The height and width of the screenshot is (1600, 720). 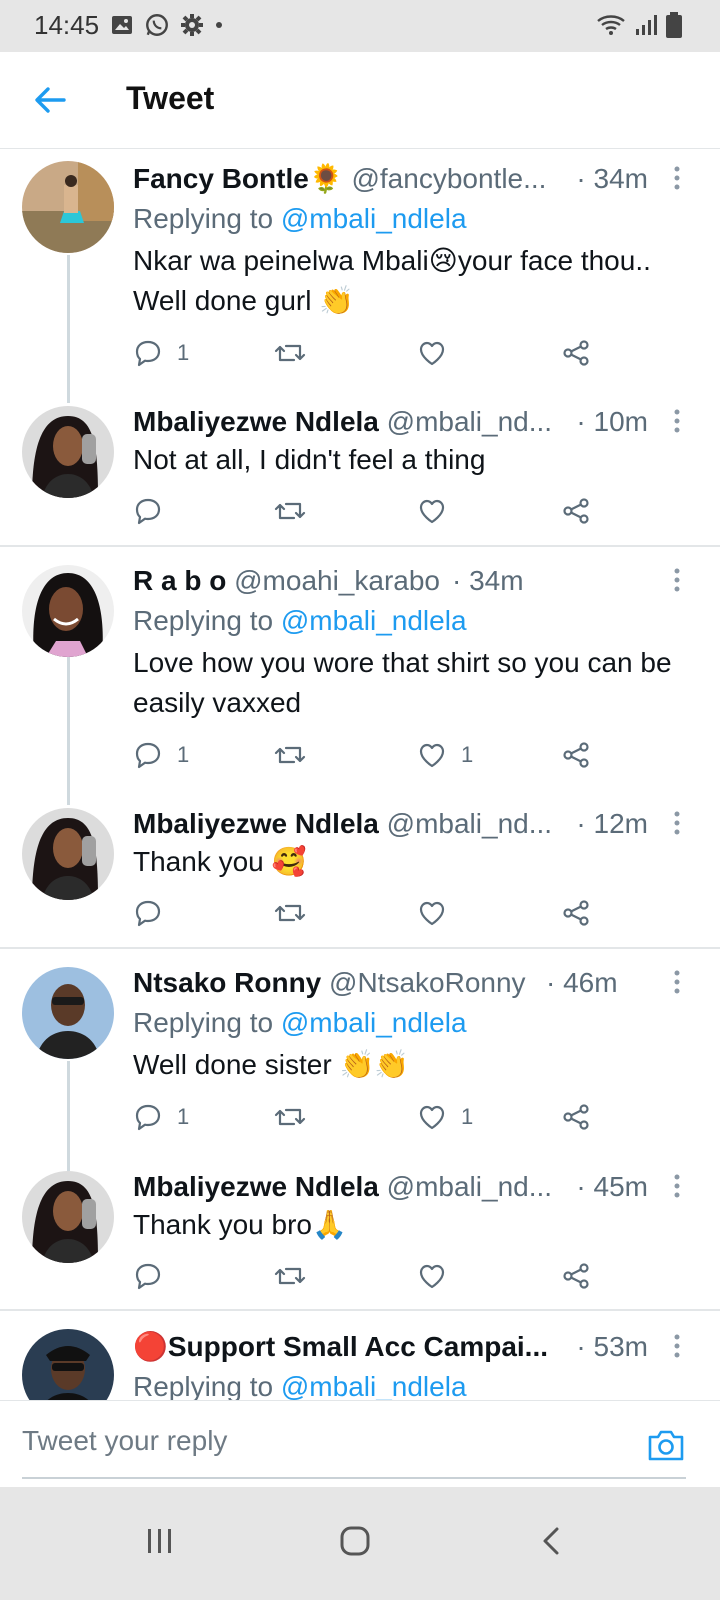 I want to click on reply-input: Tweet your reply, so click(x=124, y=1441).